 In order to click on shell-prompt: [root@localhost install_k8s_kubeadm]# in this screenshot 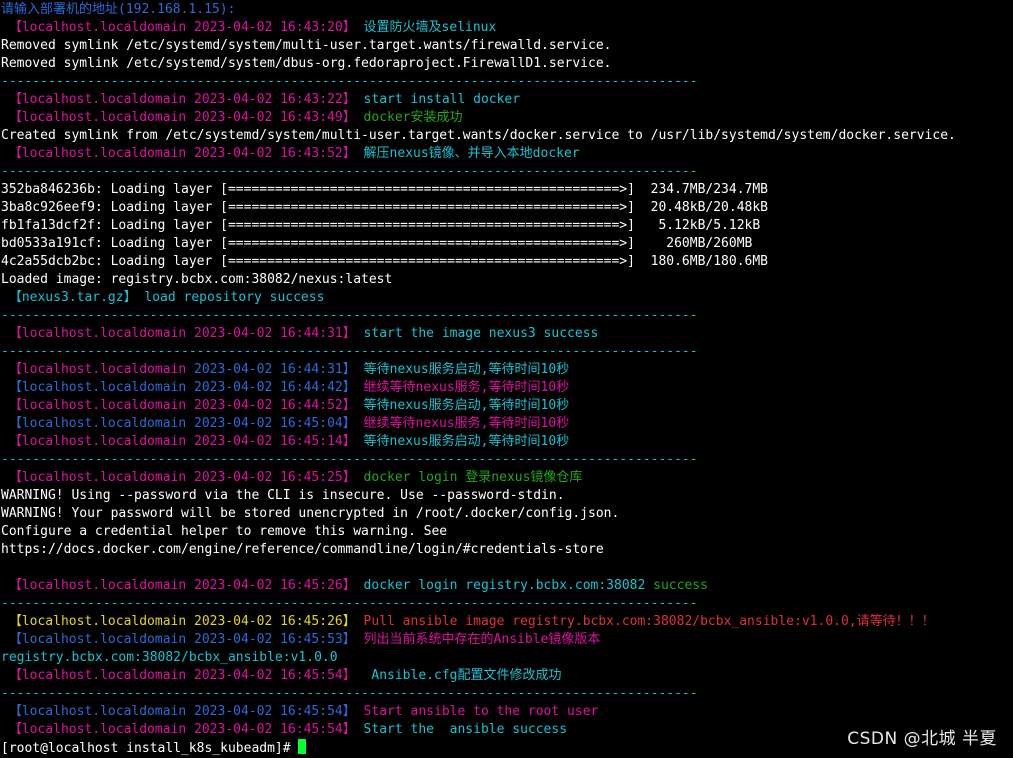, I will do `click(150, 748)`.